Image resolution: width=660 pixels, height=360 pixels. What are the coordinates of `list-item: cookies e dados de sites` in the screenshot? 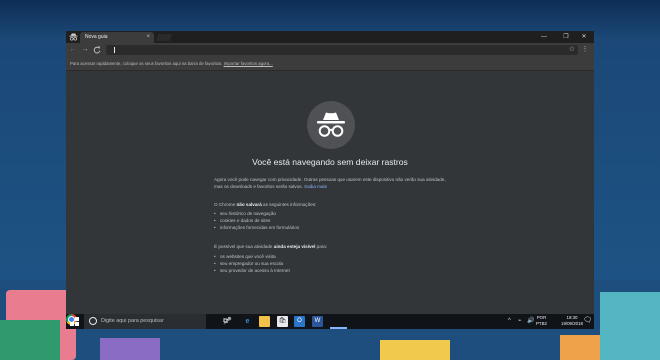 It's located at (334, 220).